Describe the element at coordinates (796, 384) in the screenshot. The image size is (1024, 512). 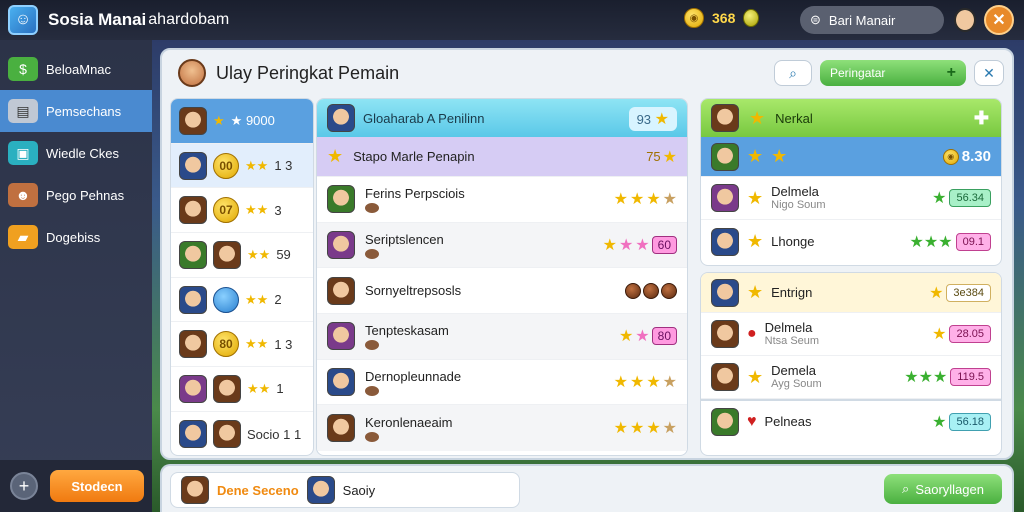
I see `player-subtitle: Ayg Soum` at that location.